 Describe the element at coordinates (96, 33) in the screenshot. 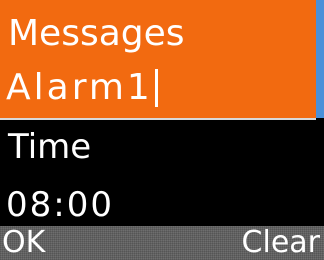

I see `messages-label: Messages` at that location.